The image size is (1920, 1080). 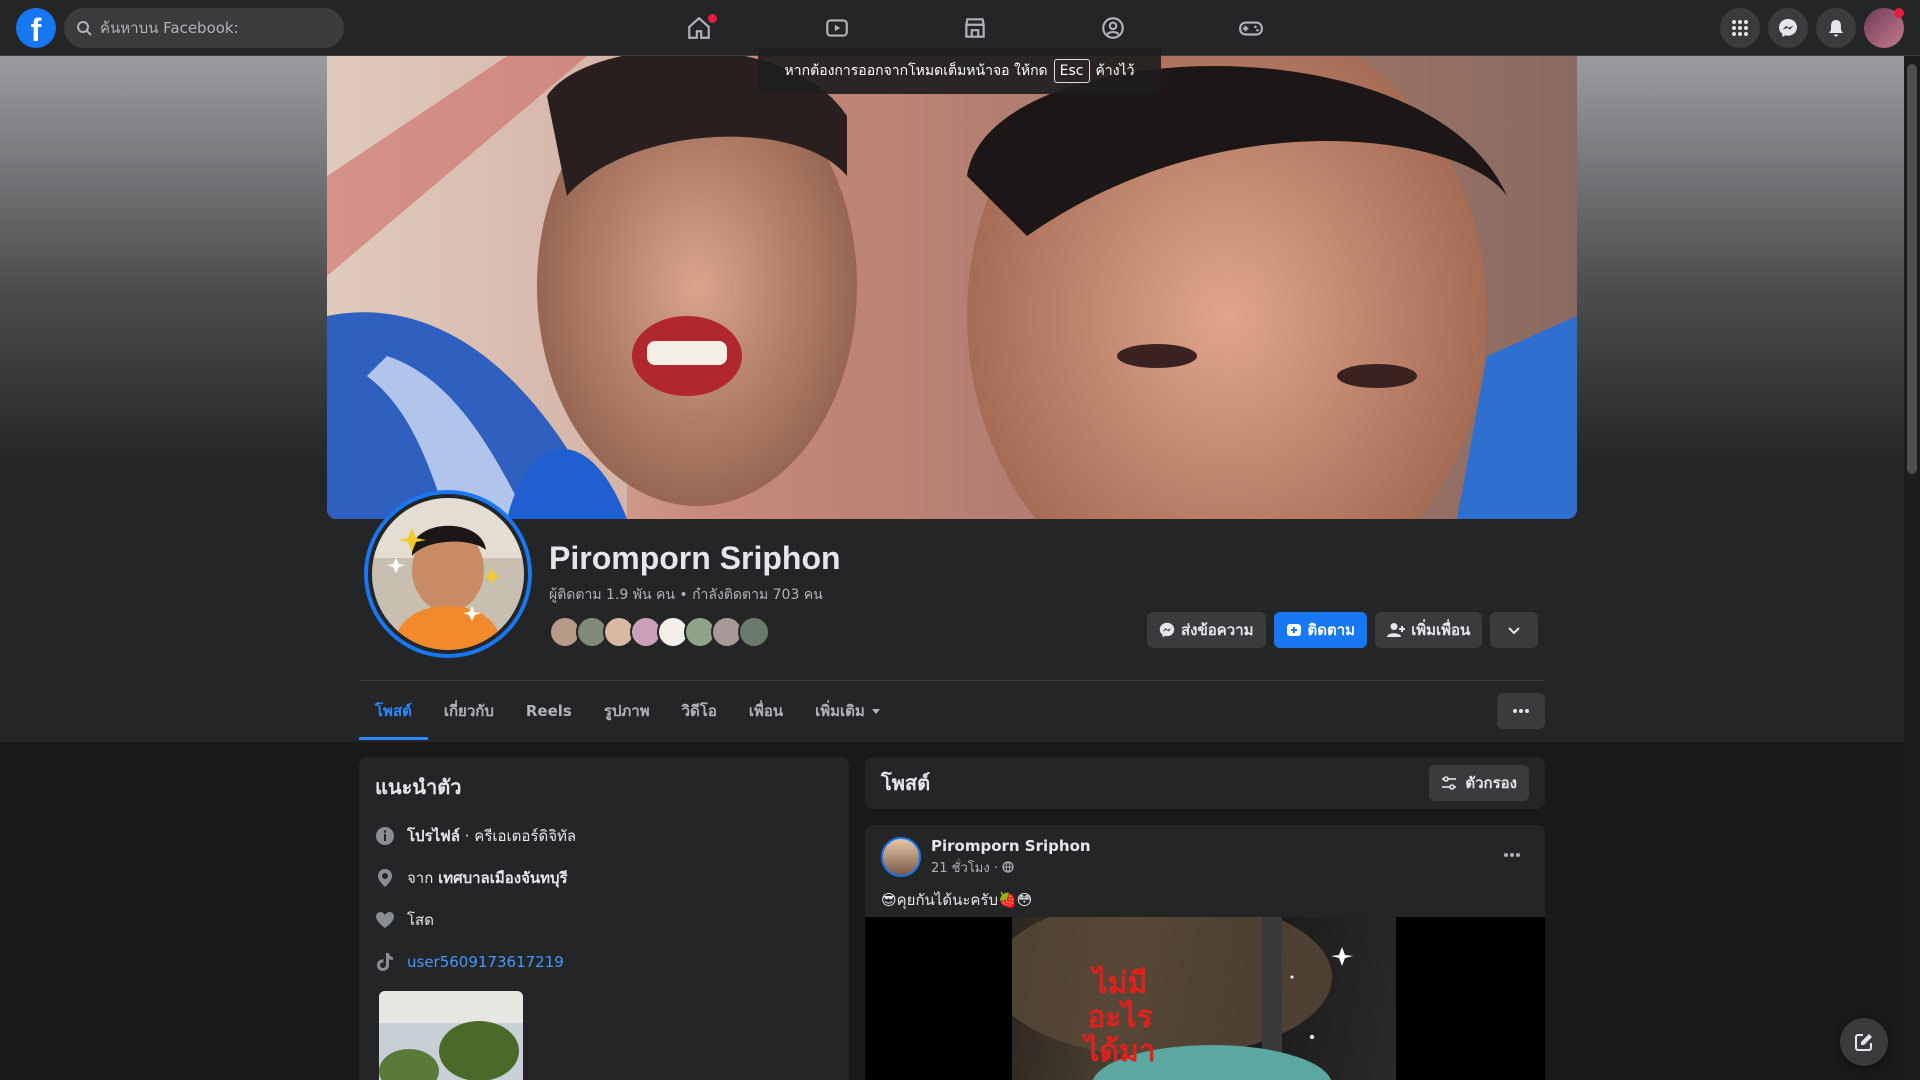 I want to click on esc-key: Esc, so click(x=1071, y=71).